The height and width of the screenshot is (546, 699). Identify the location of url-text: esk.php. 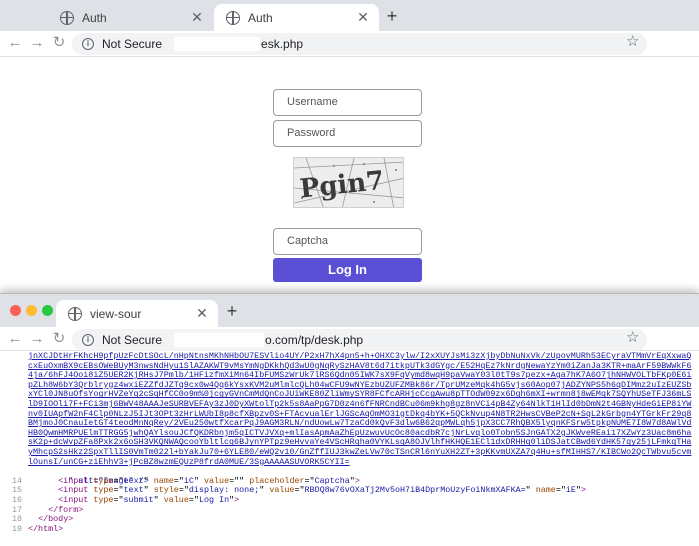
(282, 44).